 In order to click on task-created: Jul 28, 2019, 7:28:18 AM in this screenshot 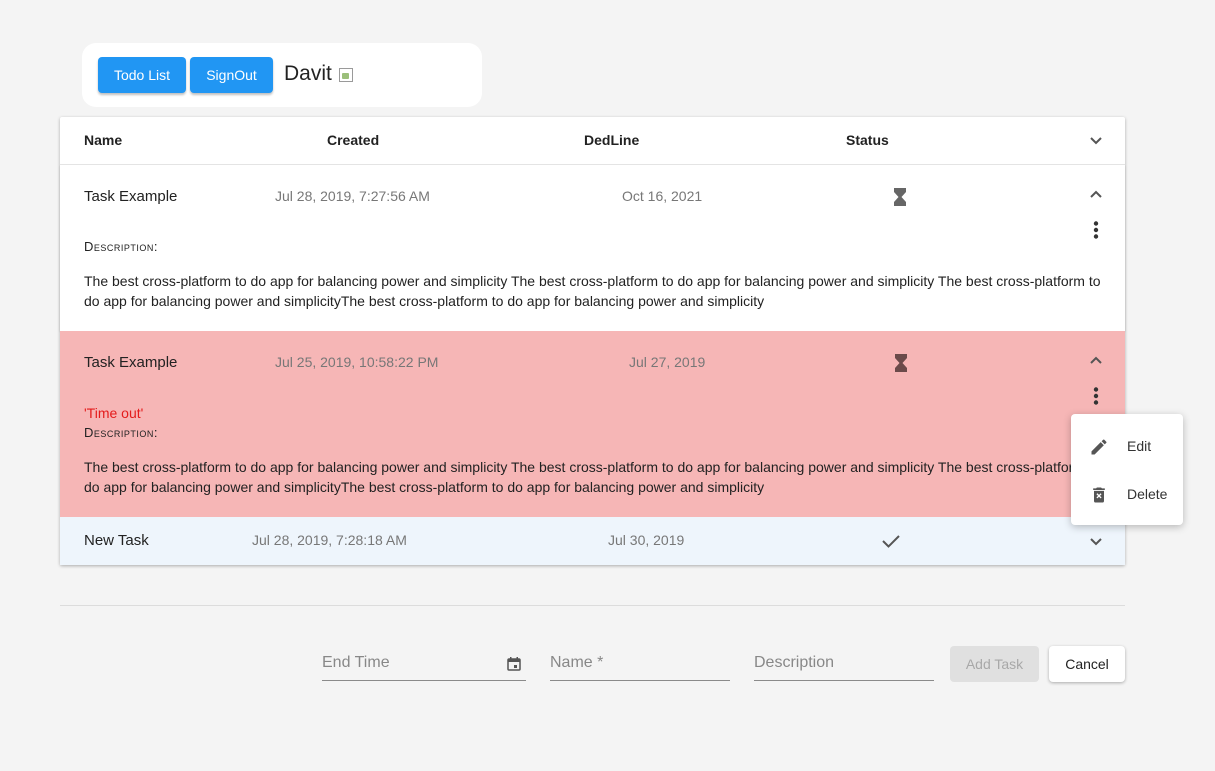, I will do `click(329, 540)`.